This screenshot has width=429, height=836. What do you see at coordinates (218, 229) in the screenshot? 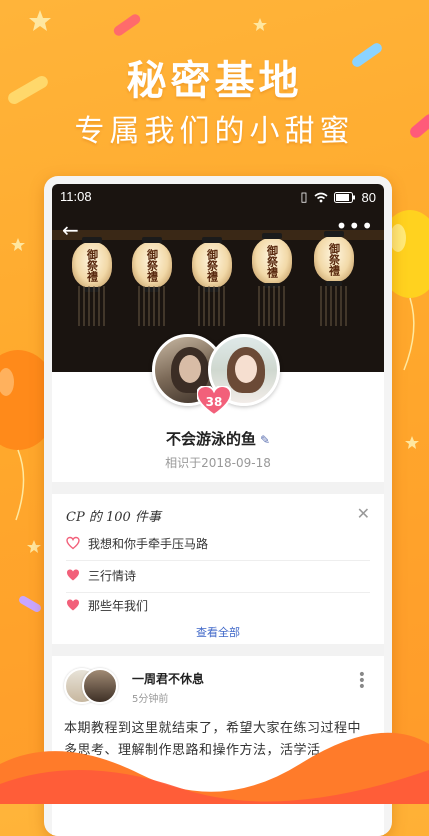
I see `top-nav: ← •••` at bounding box center [218, 229].